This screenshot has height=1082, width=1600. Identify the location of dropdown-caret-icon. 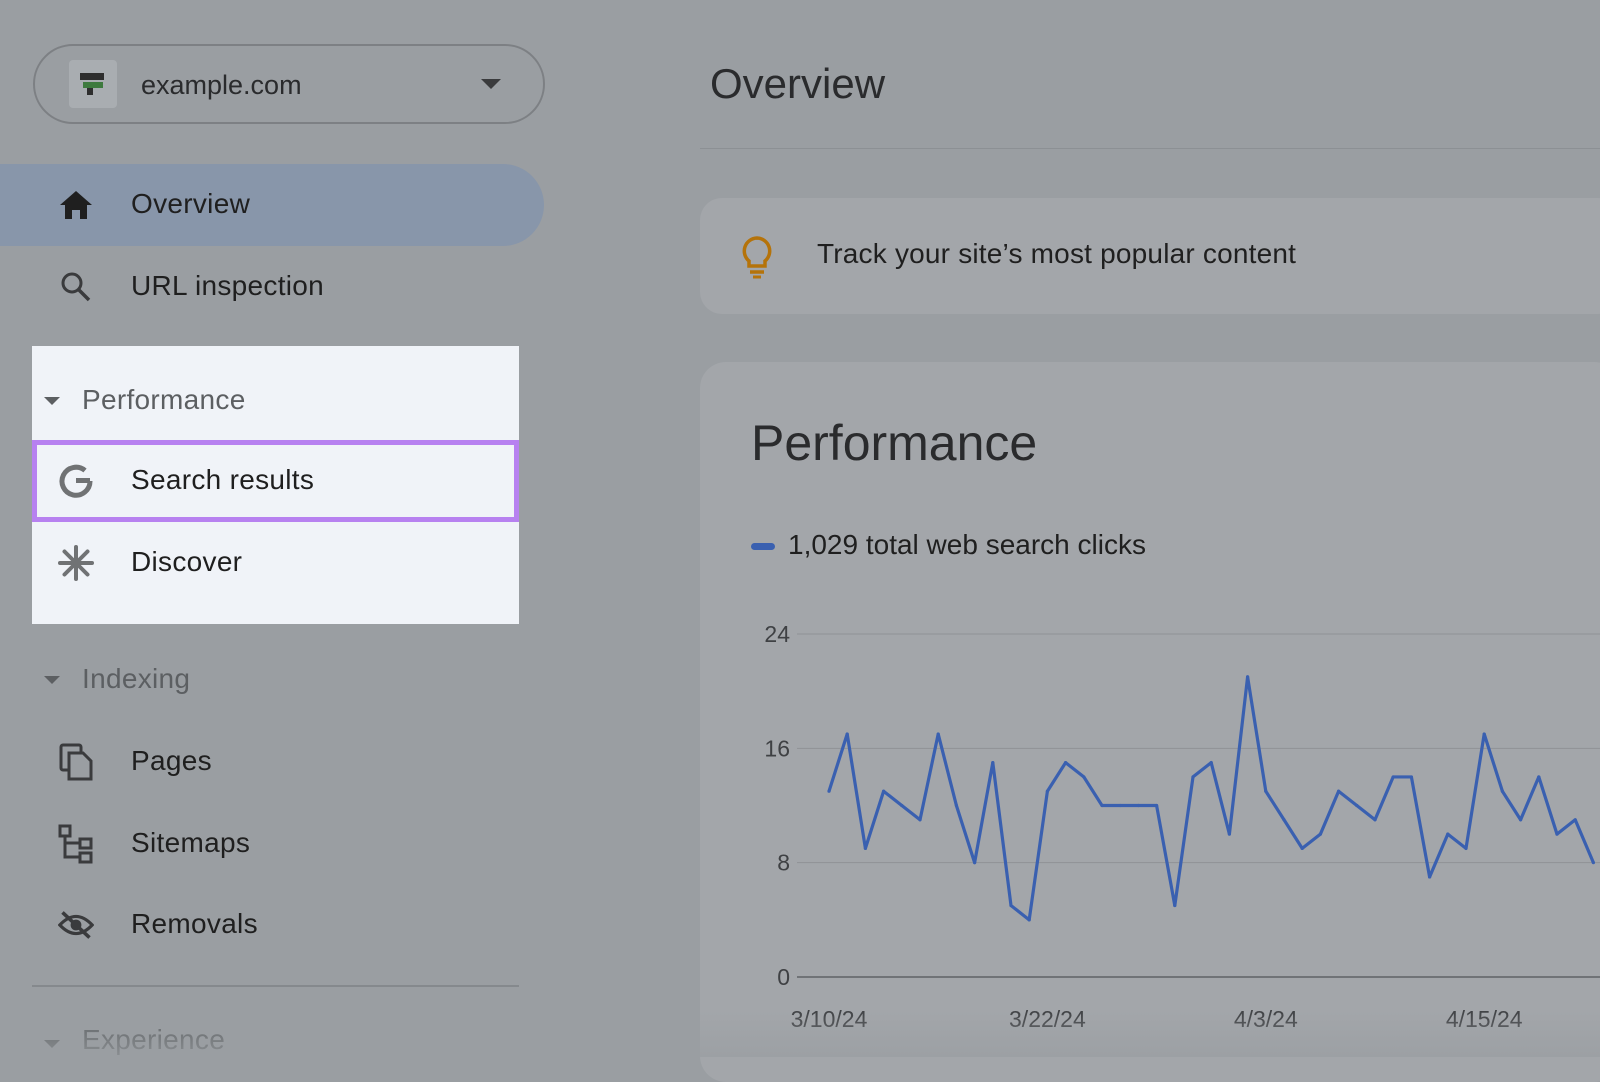
(491, 84).